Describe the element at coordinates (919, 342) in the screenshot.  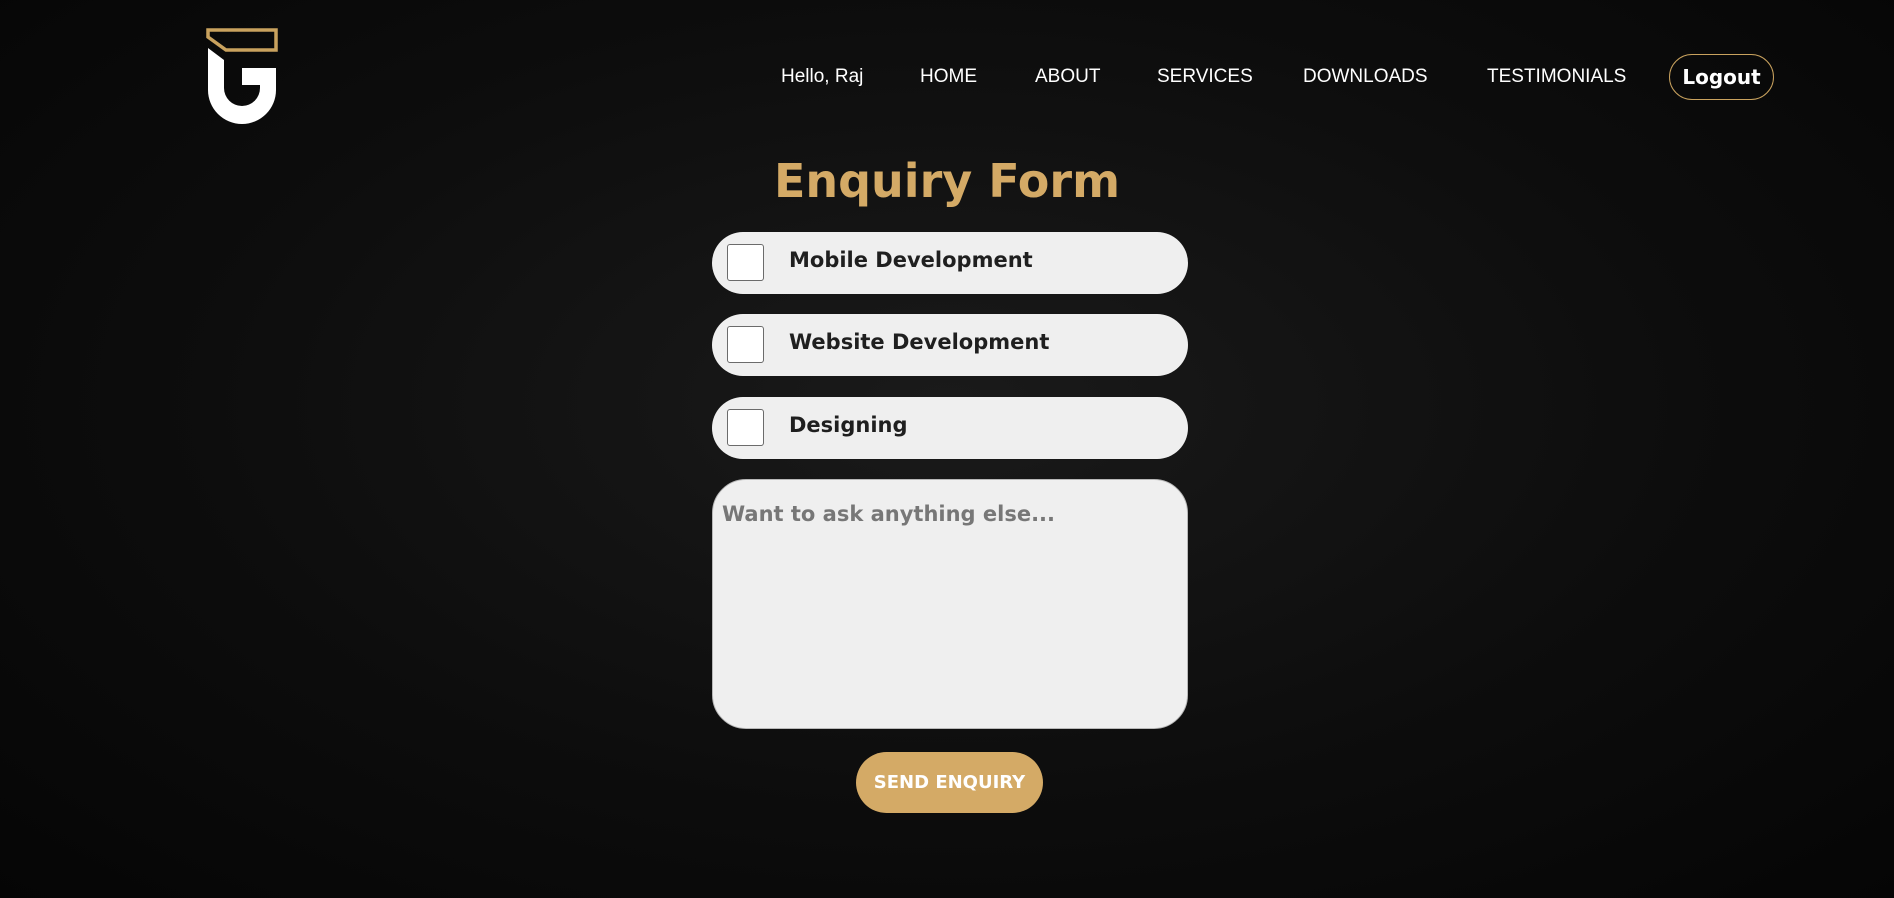
I see `option-label: Website Development` at that location.